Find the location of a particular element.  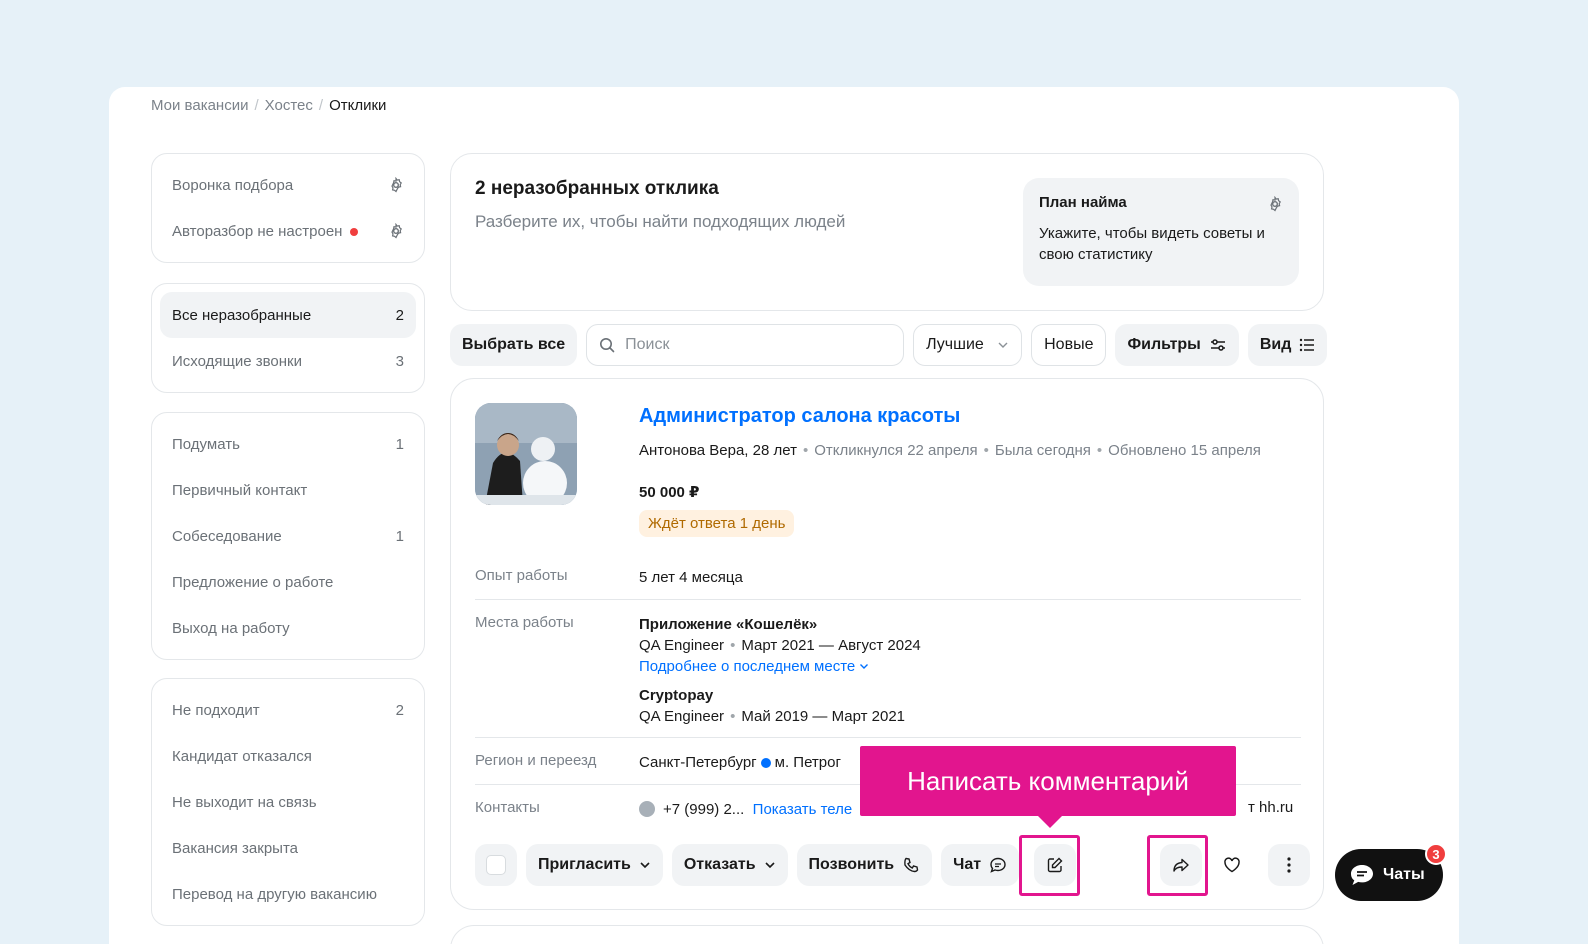

sidebar-item-outgoing-calls: Исходящие звонки 3 is located at coordinates (288, 361).